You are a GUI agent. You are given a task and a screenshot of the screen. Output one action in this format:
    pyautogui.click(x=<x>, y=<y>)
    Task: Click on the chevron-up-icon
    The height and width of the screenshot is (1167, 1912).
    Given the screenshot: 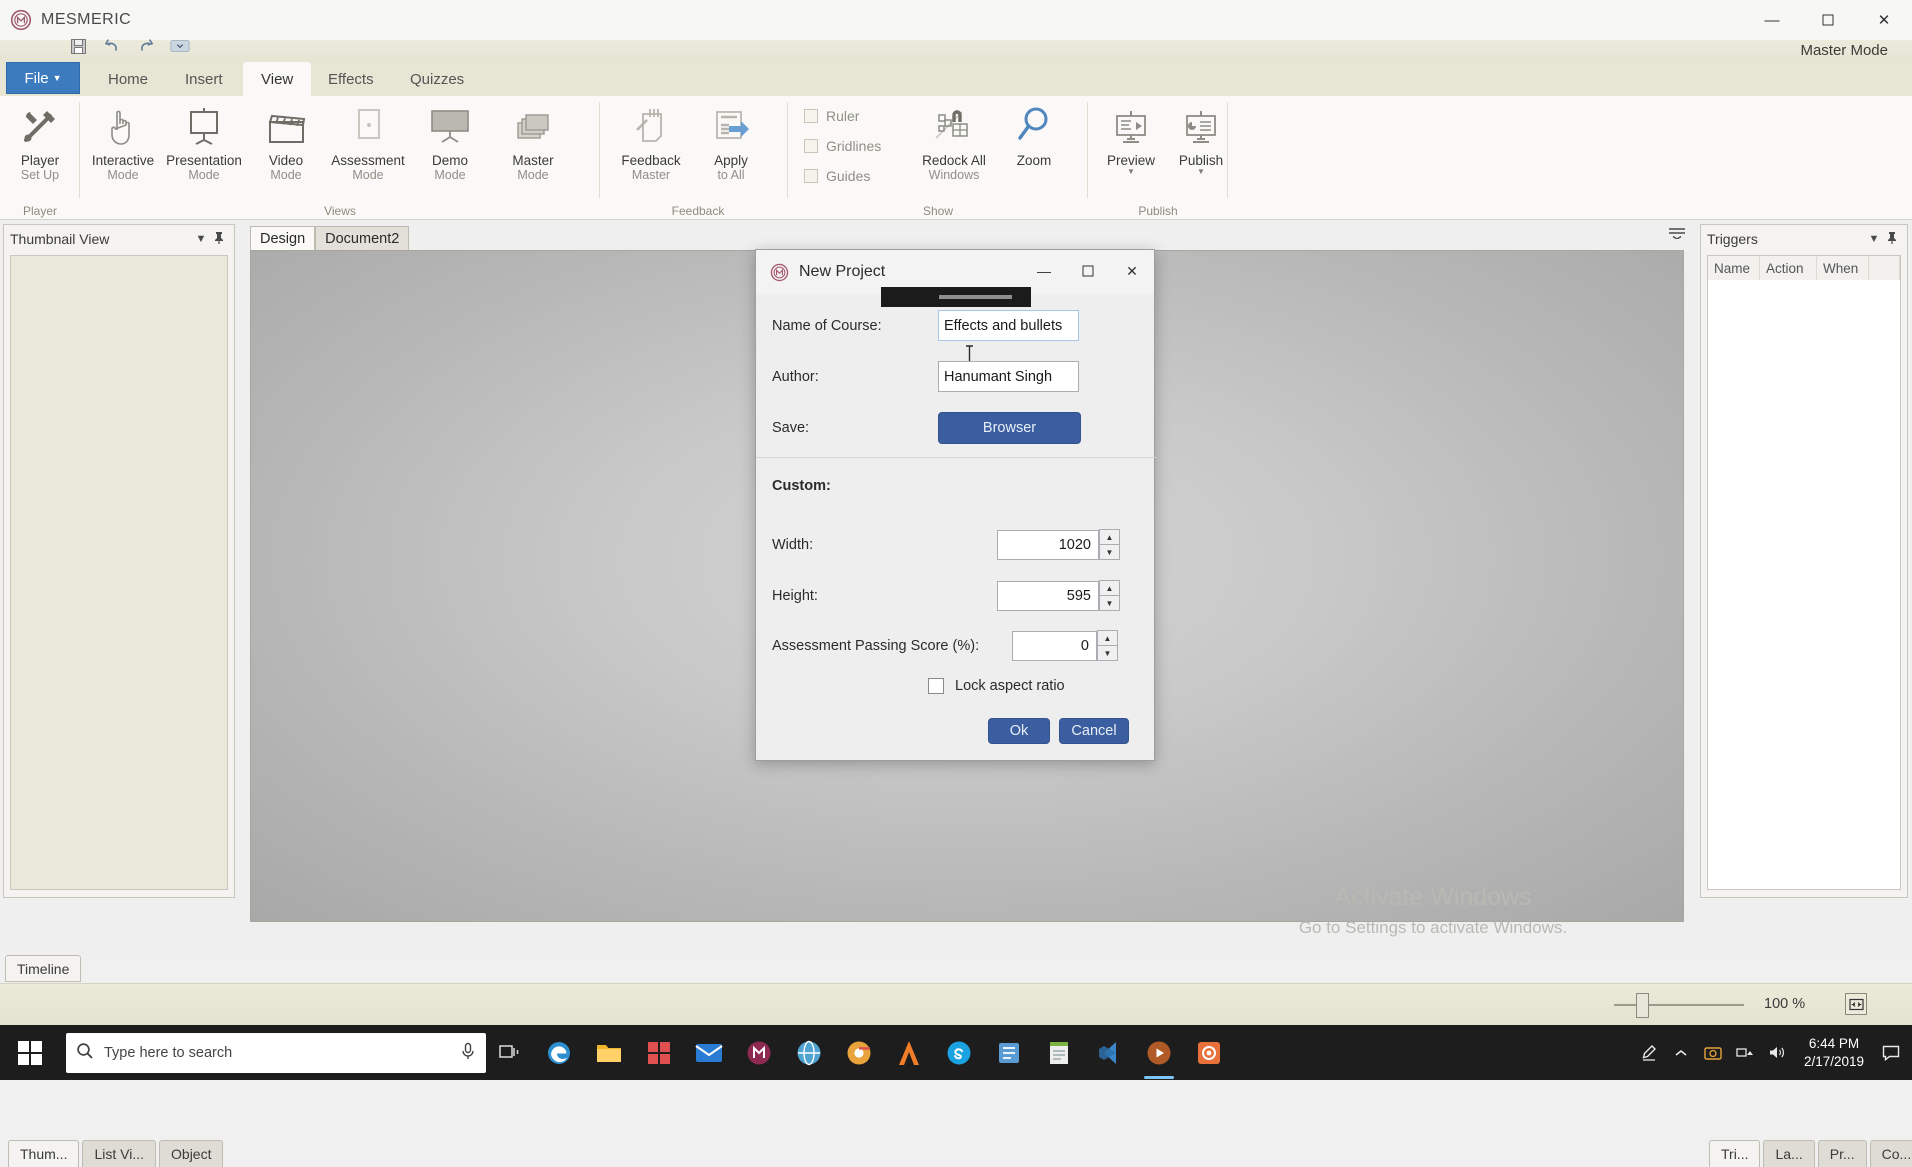 What is the action you would take?
    pyautogui.click(x=1681, y=1052)
    